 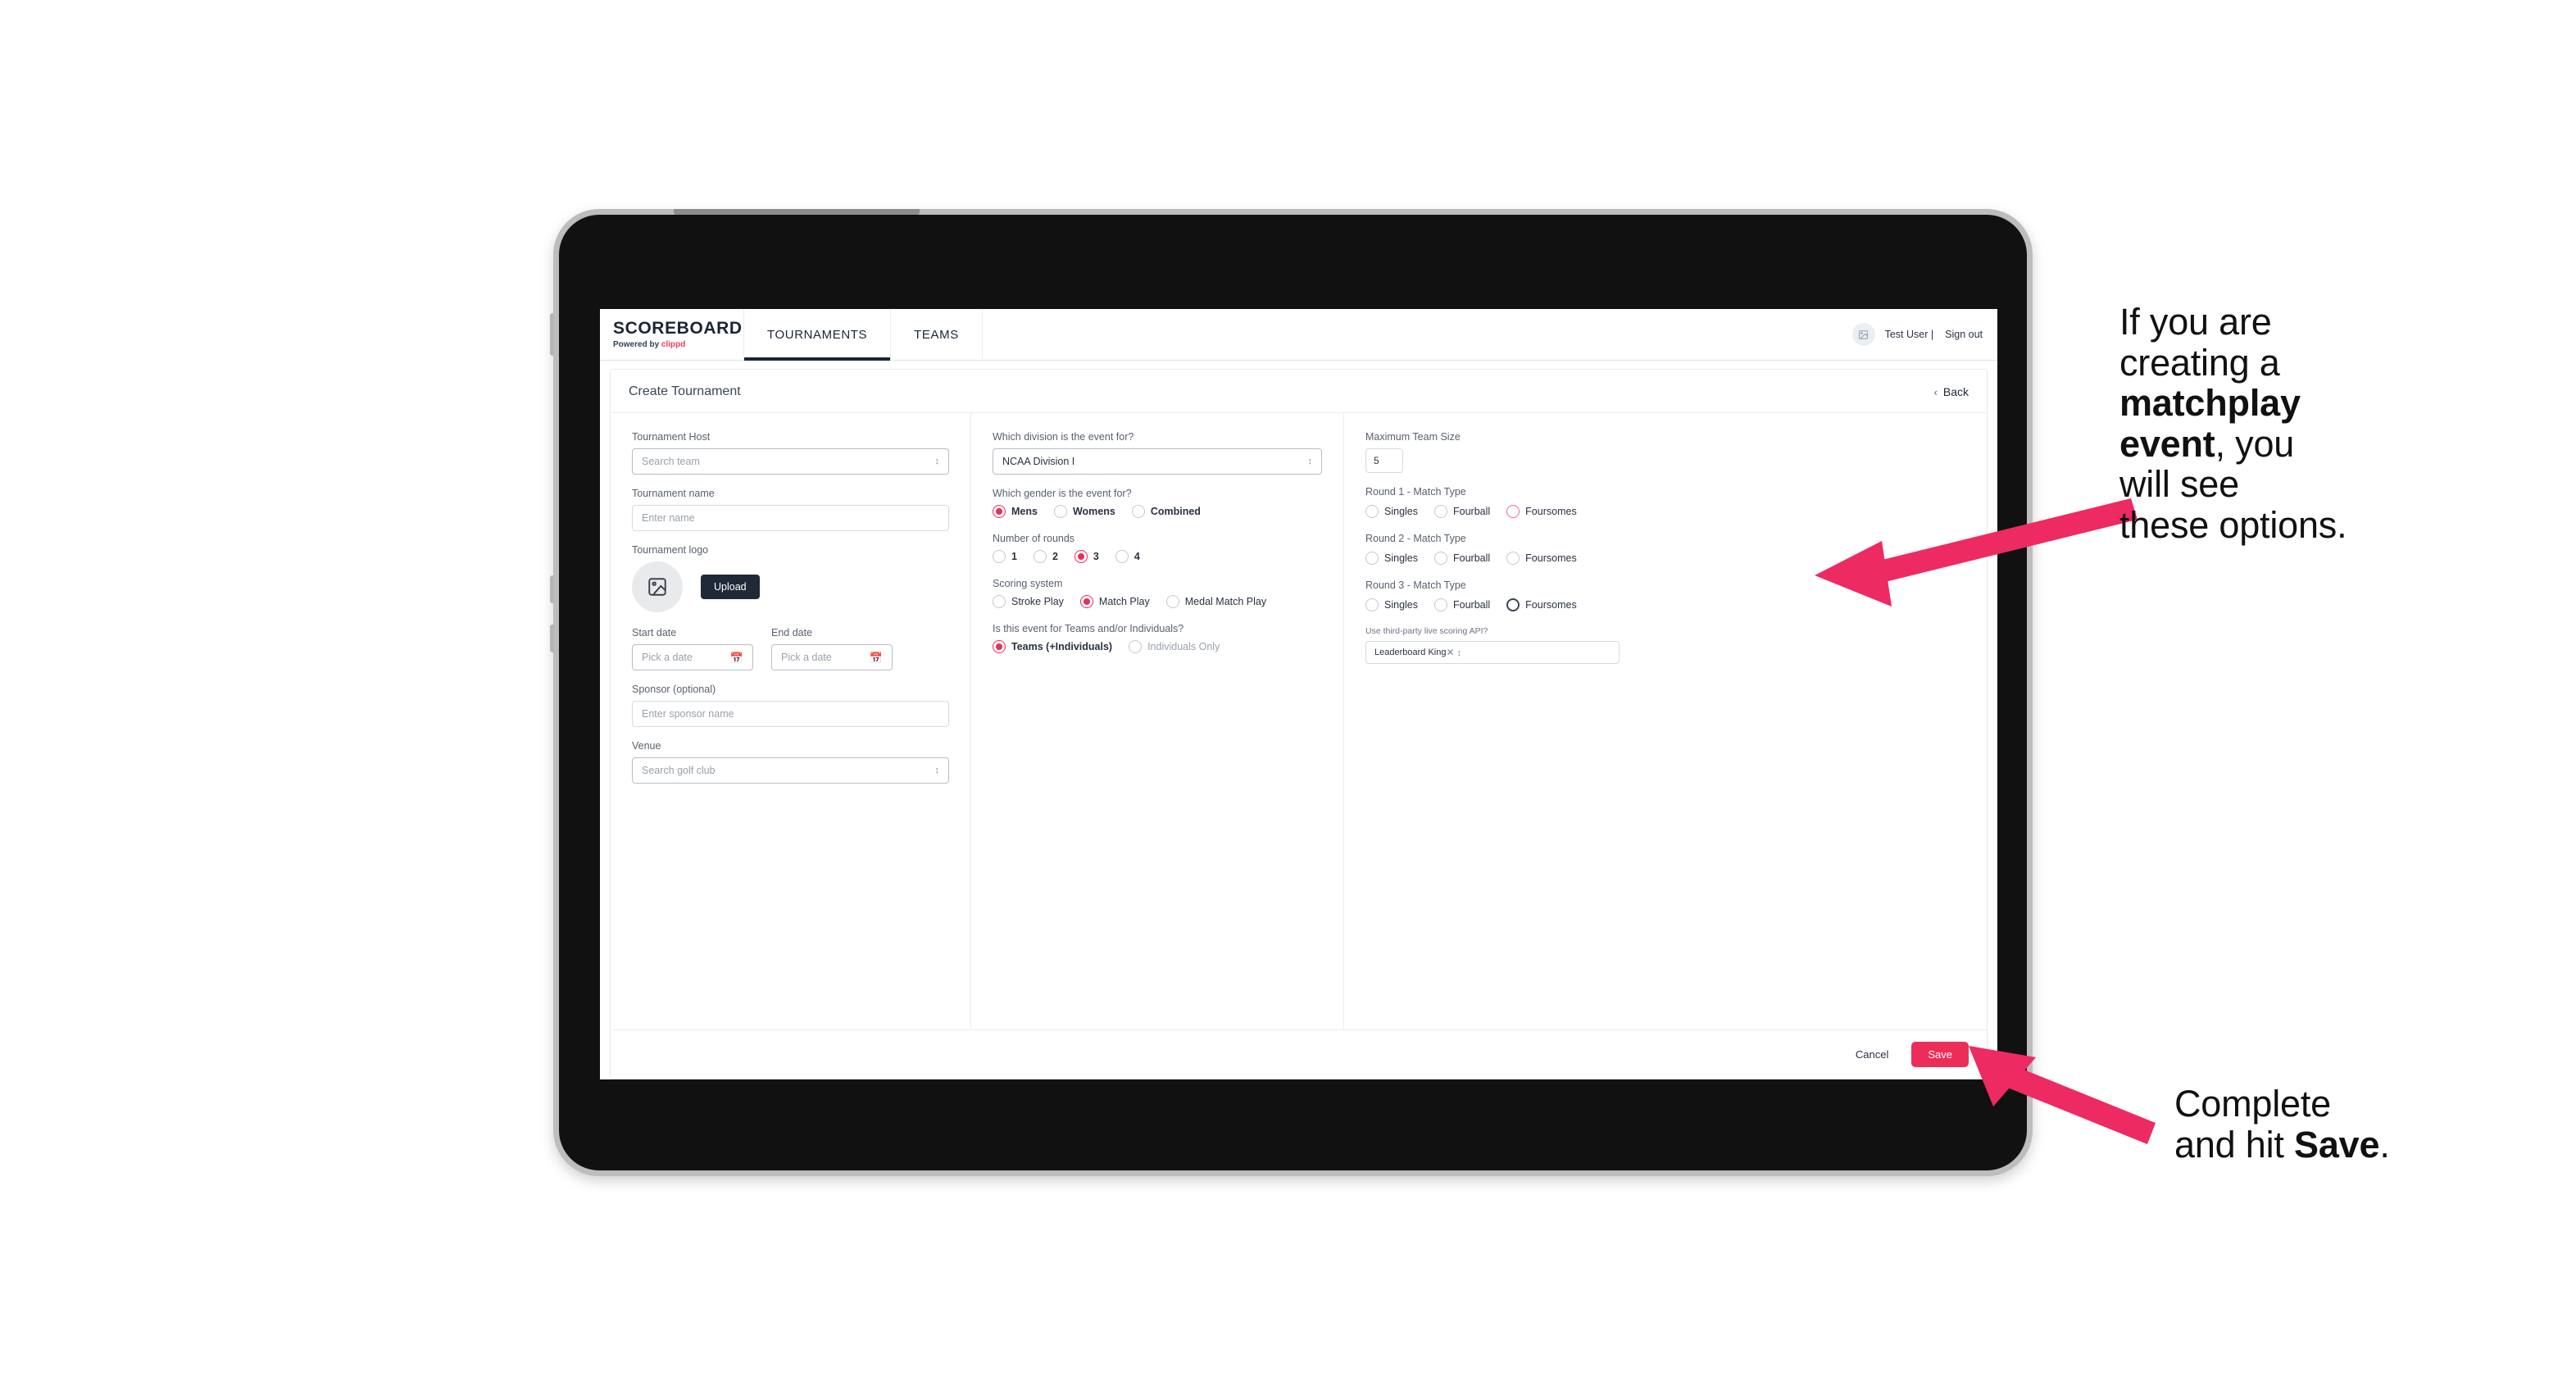 I want to click on device-volume-up-button, so click(x=552, y=589).